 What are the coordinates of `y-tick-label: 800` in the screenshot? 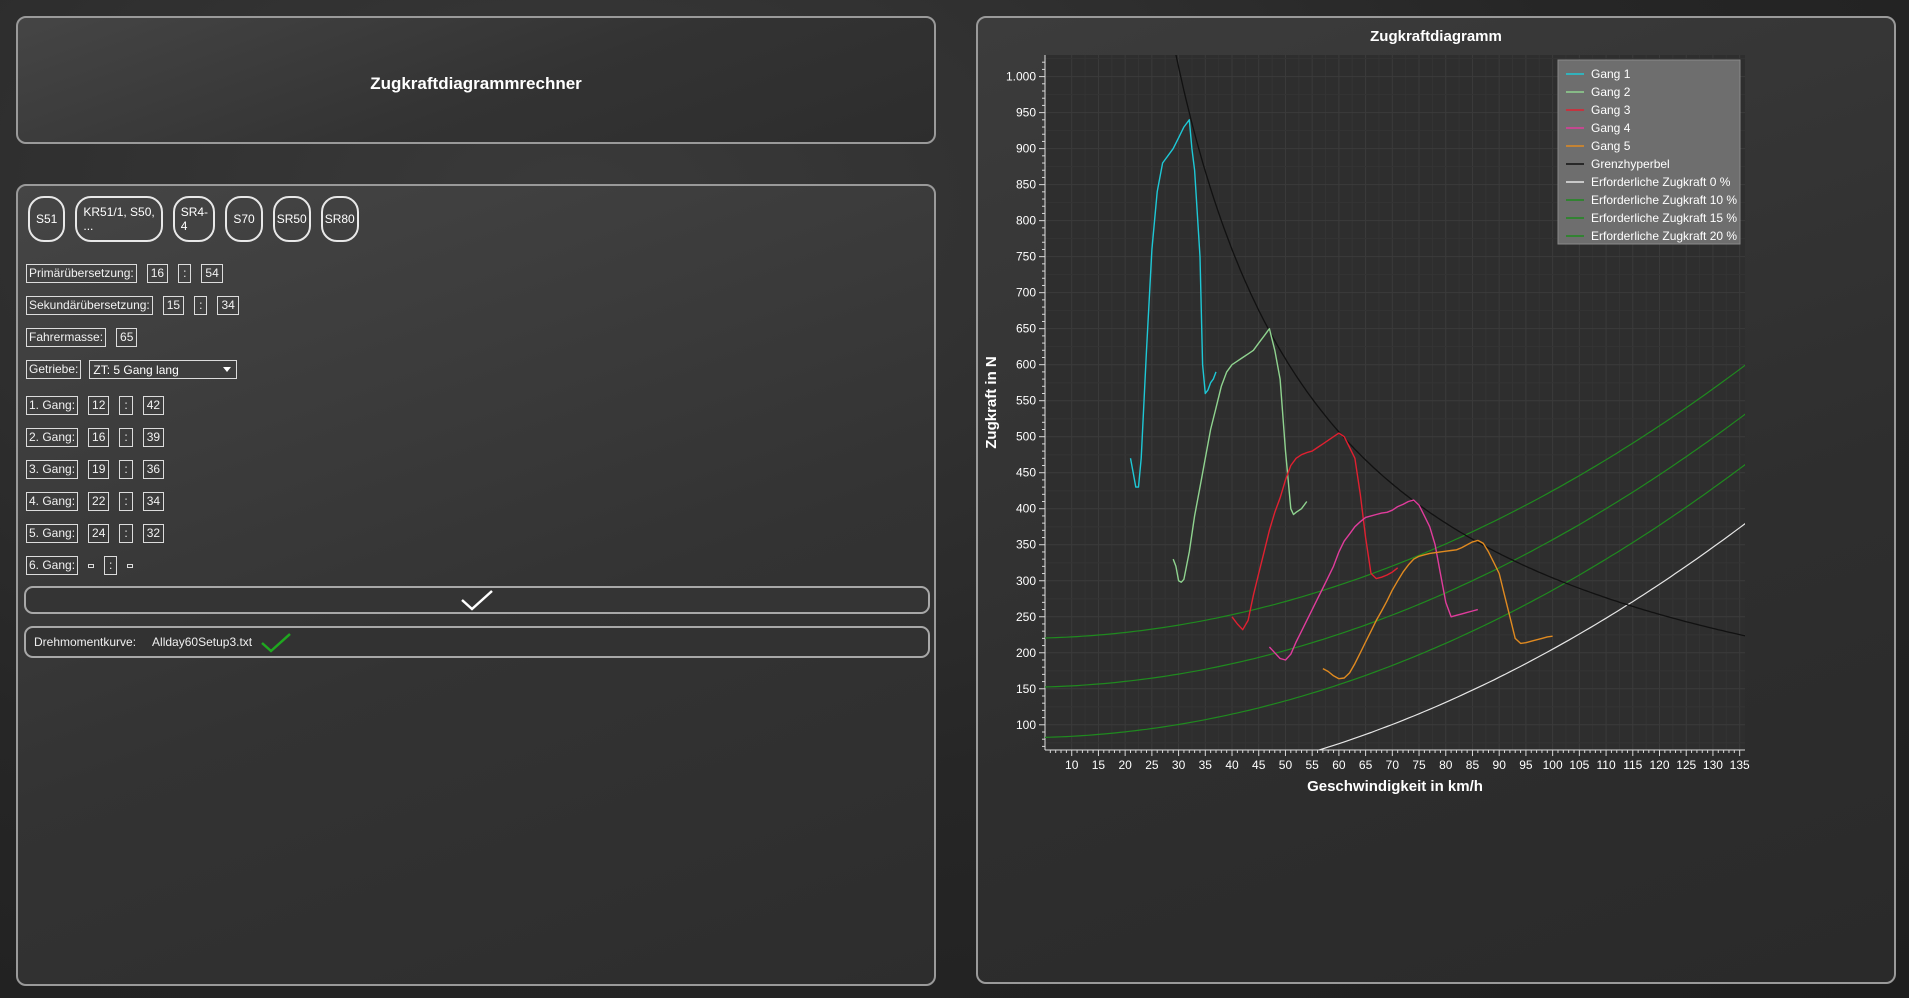 It's located at (1026, 221).